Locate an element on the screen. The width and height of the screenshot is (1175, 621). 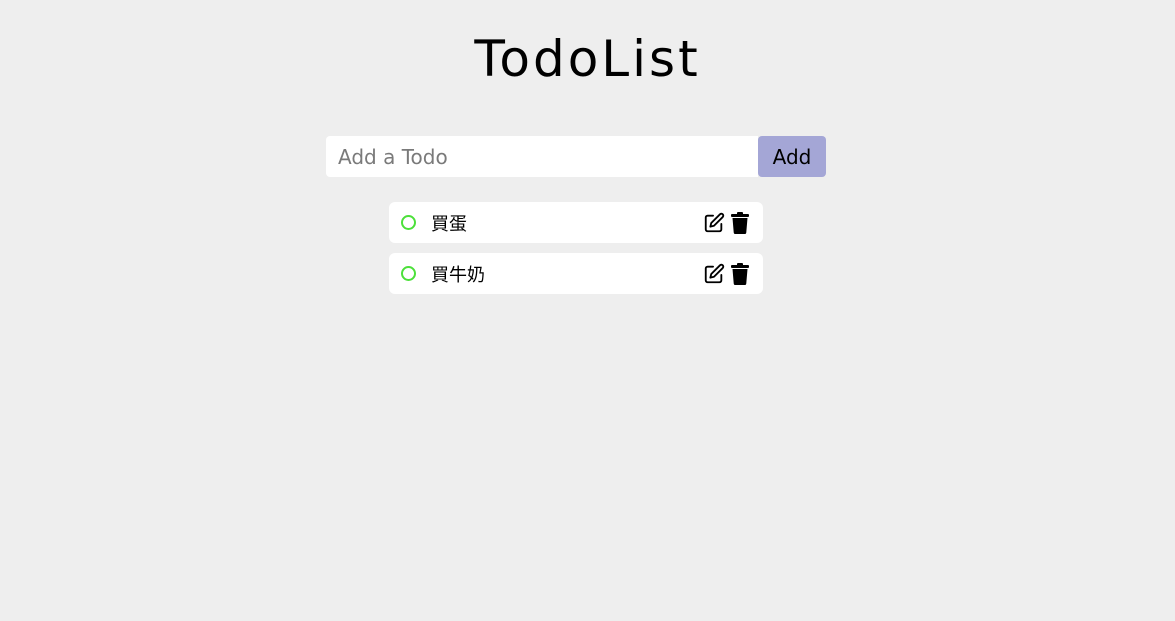
add-button: Add is located at coordinates (792, 156).